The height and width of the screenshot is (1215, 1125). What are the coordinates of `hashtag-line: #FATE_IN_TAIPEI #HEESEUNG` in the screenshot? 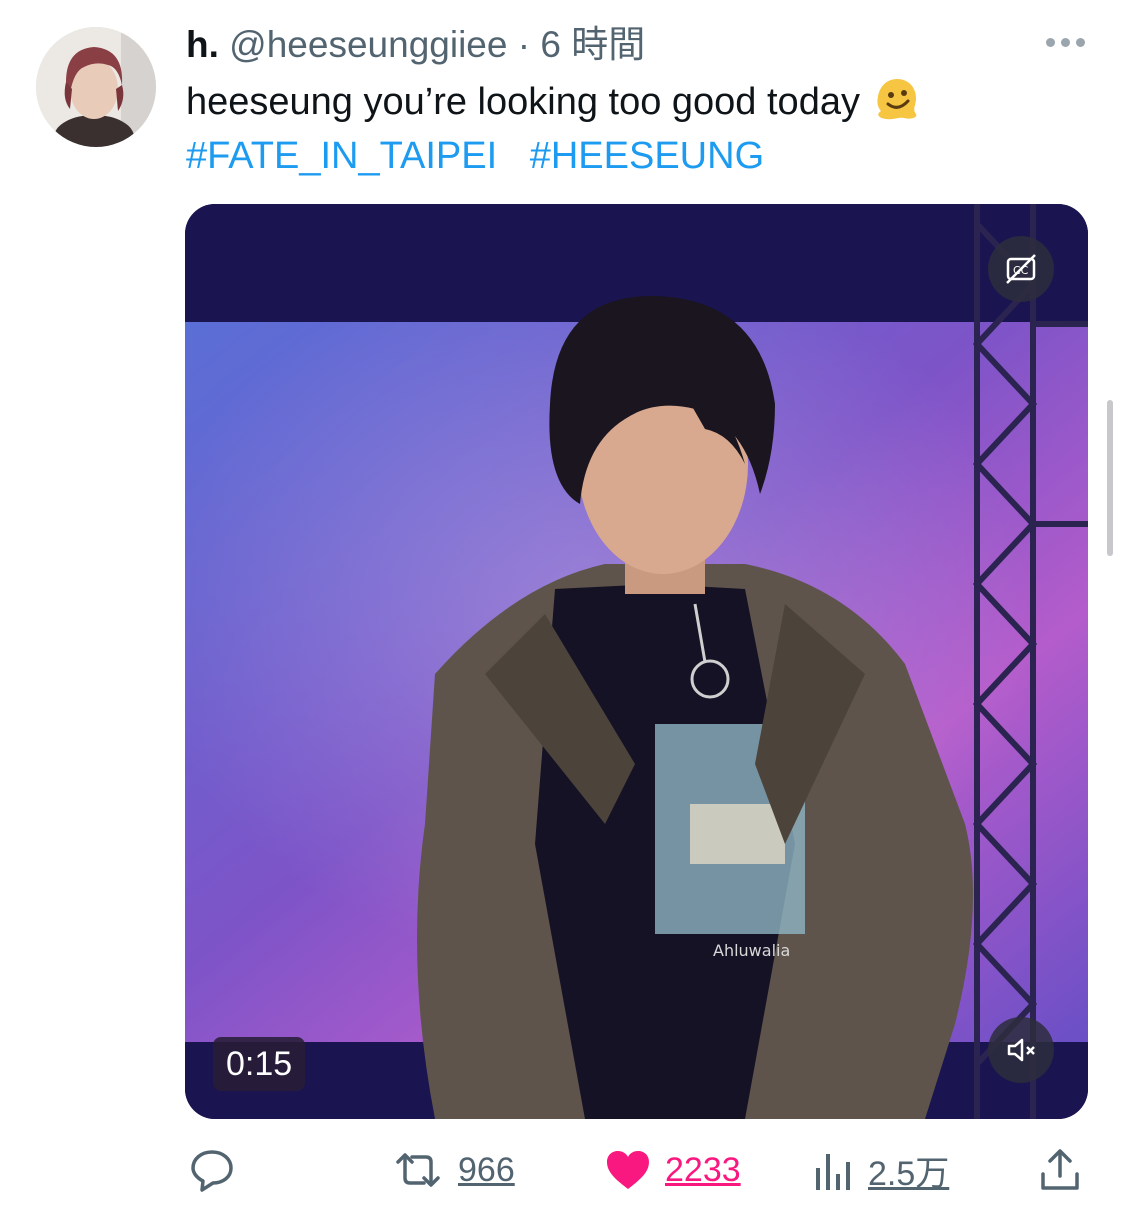 It's located at (486, 156).